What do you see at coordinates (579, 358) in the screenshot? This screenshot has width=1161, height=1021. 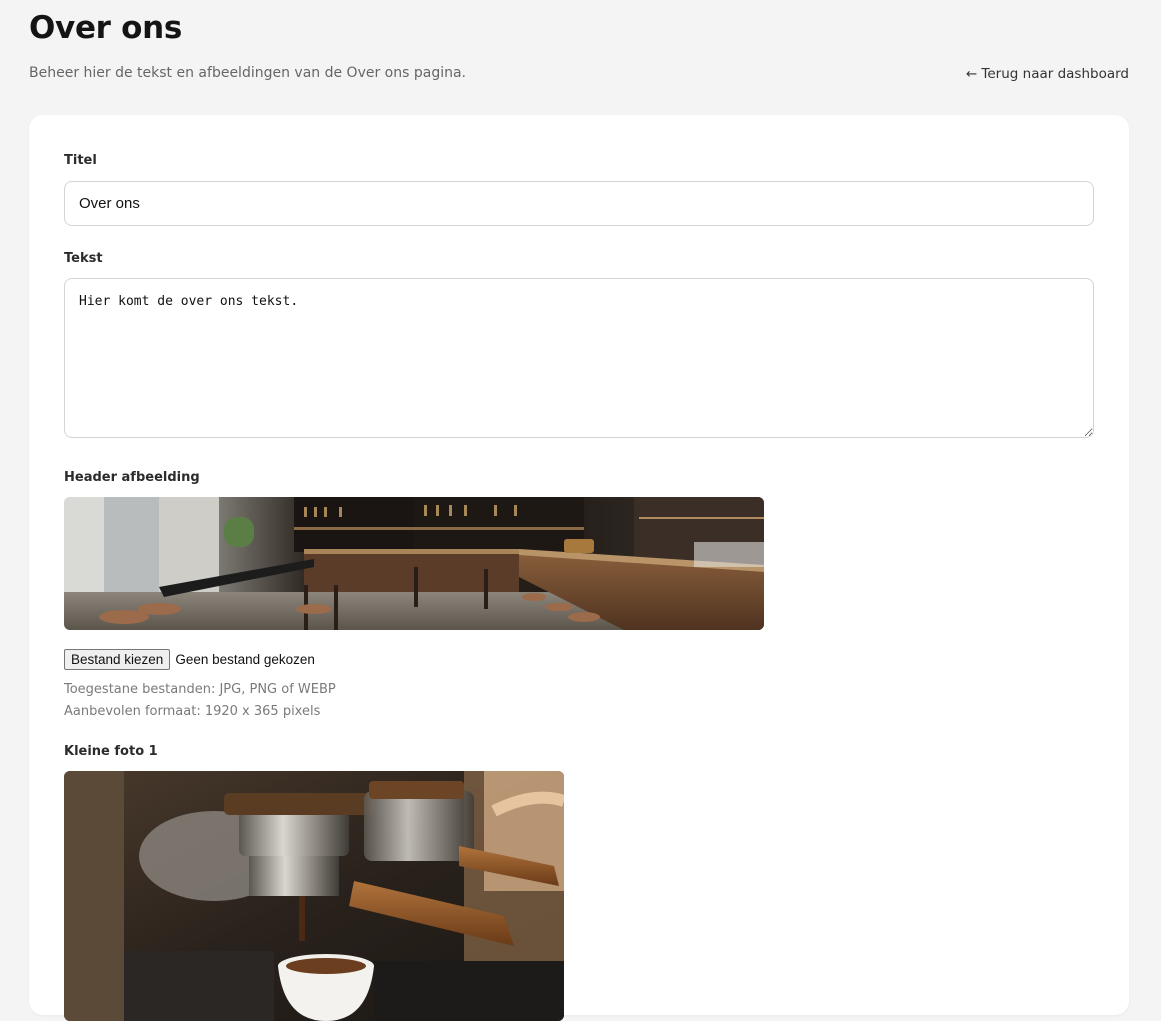 I see `text-textarea: Hier komt de over ons tekst.` at bounding box center [579, 358].